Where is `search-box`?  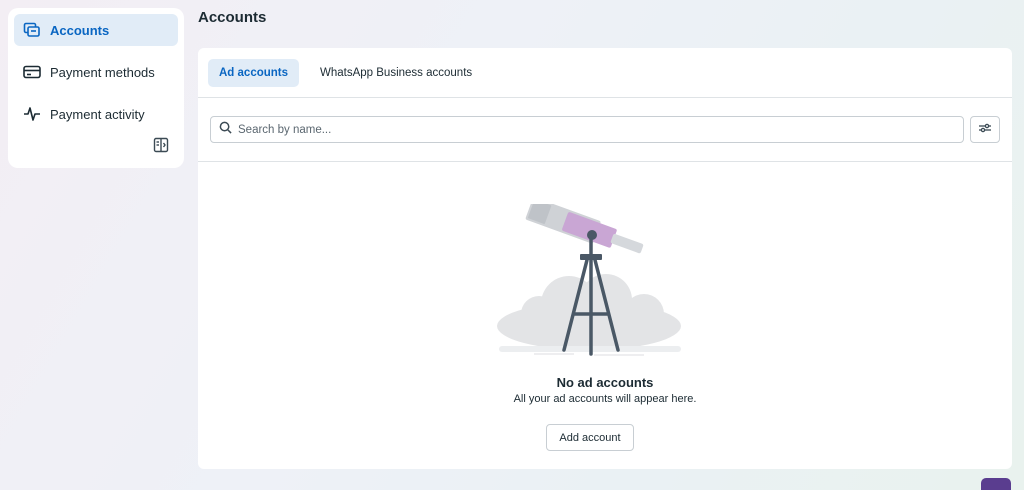
search-box is located at coordinates (587, 129).